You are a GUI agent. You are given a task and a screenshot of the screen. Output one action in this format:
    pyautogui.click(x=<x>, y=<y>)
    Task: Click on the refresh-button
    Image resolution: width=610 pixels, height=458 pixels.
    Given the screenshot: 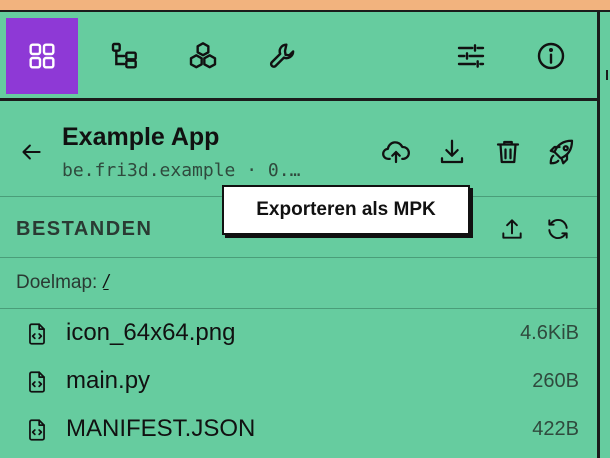 What is the action you would take?
    pyautogui.click(x=558, y=229)
    